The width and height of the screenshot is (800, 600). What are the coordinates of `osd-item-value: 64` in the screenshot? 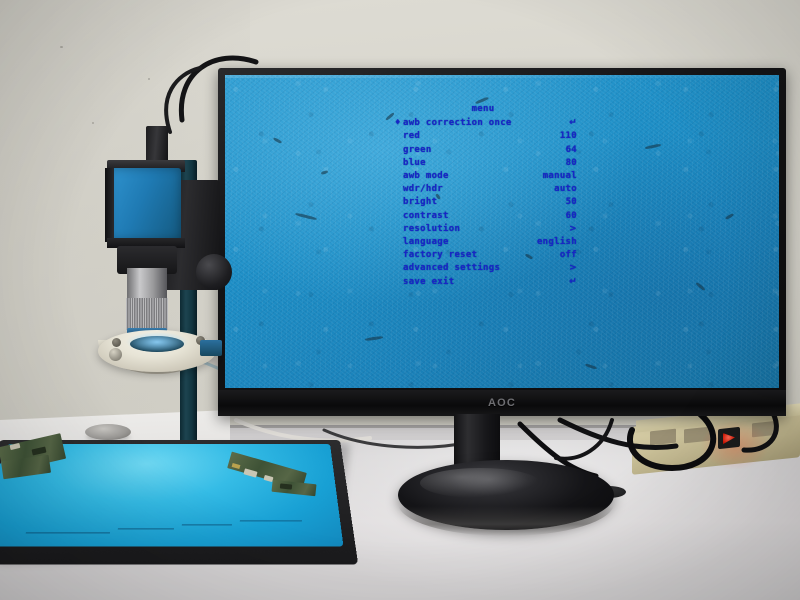 It's located at (571, 149).